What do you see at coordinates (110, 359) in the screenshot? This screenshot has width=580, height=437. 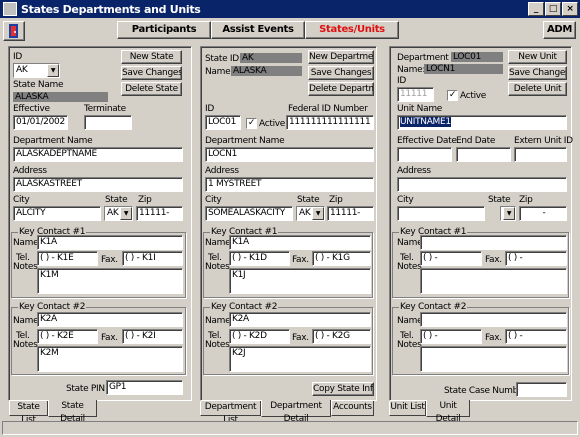 I see `state-kc2-notes-input: K2M` at bounding box center [110, 359].